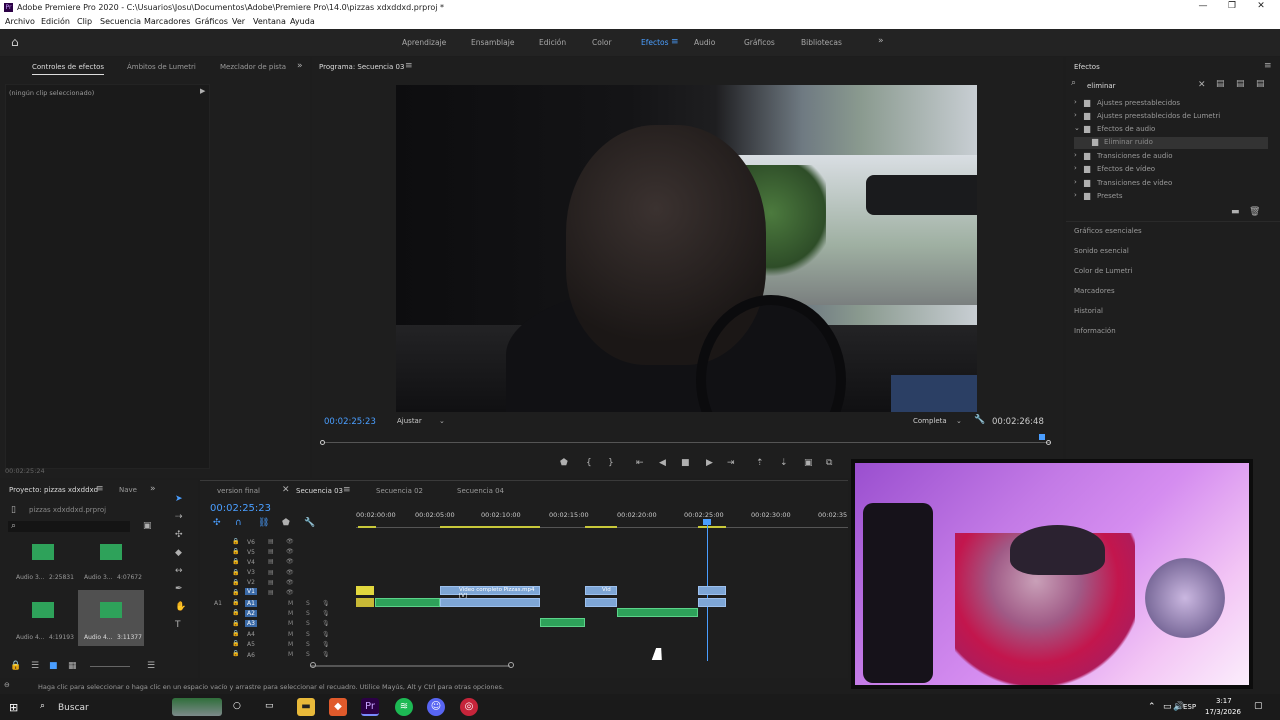 The image size is (1280, 720). What do you see at coordinates (1203, 7) in the screenshot?
I see `minimize-icon: —` at bounding box center [1203, 7].